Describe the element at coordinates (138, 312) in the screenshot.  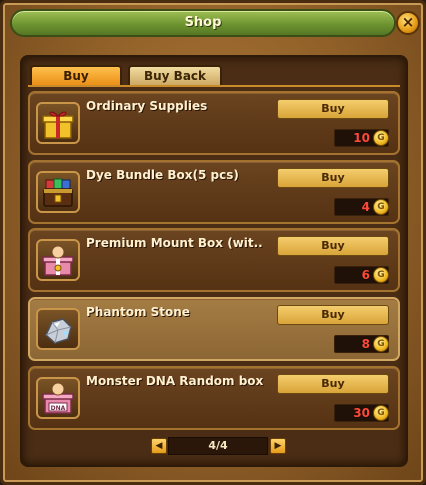
I see `item-name: Phantom Stone` at that location.